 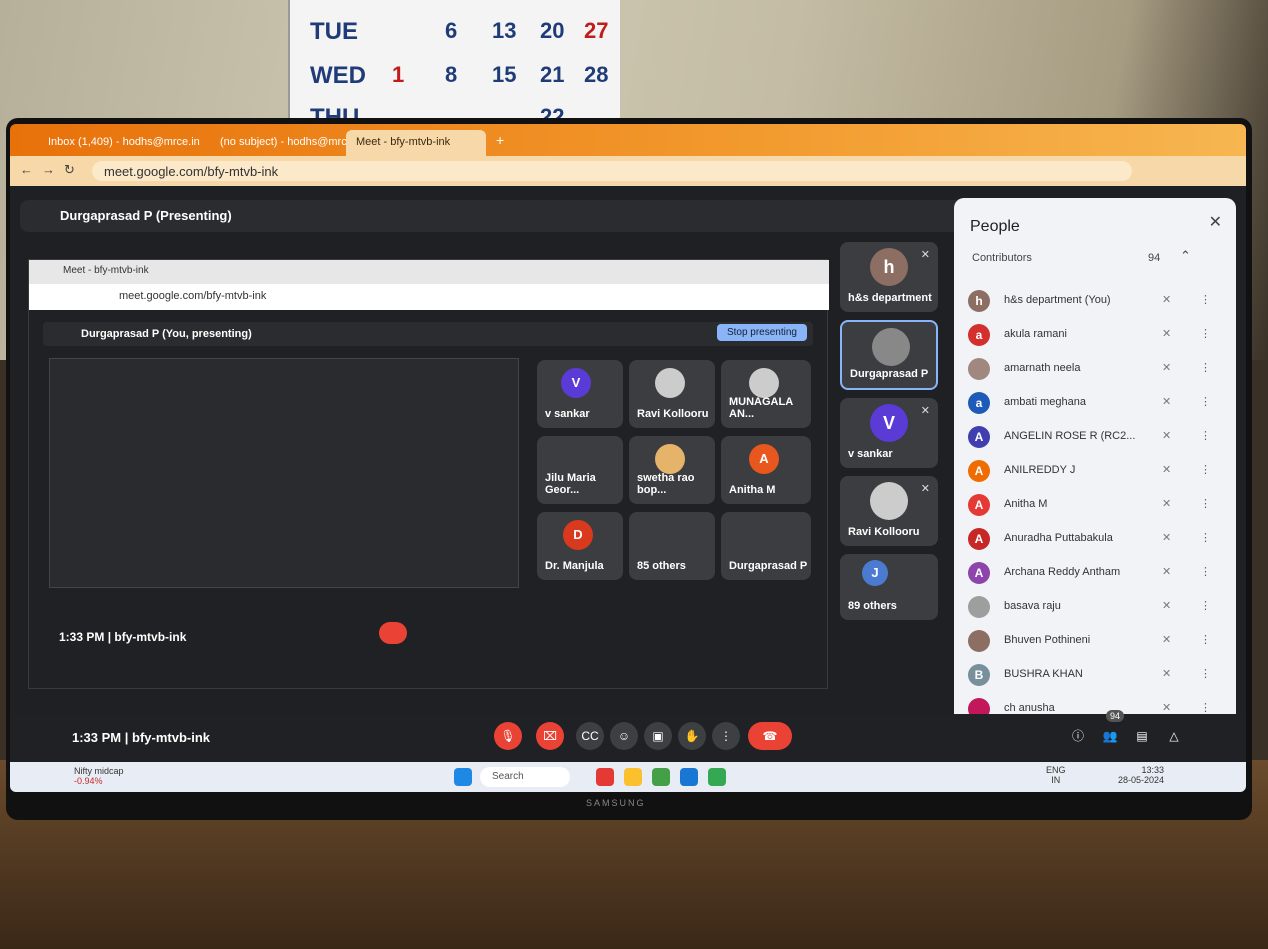 I want to click on close-icon: ✕, so click(x=1215, y=222).